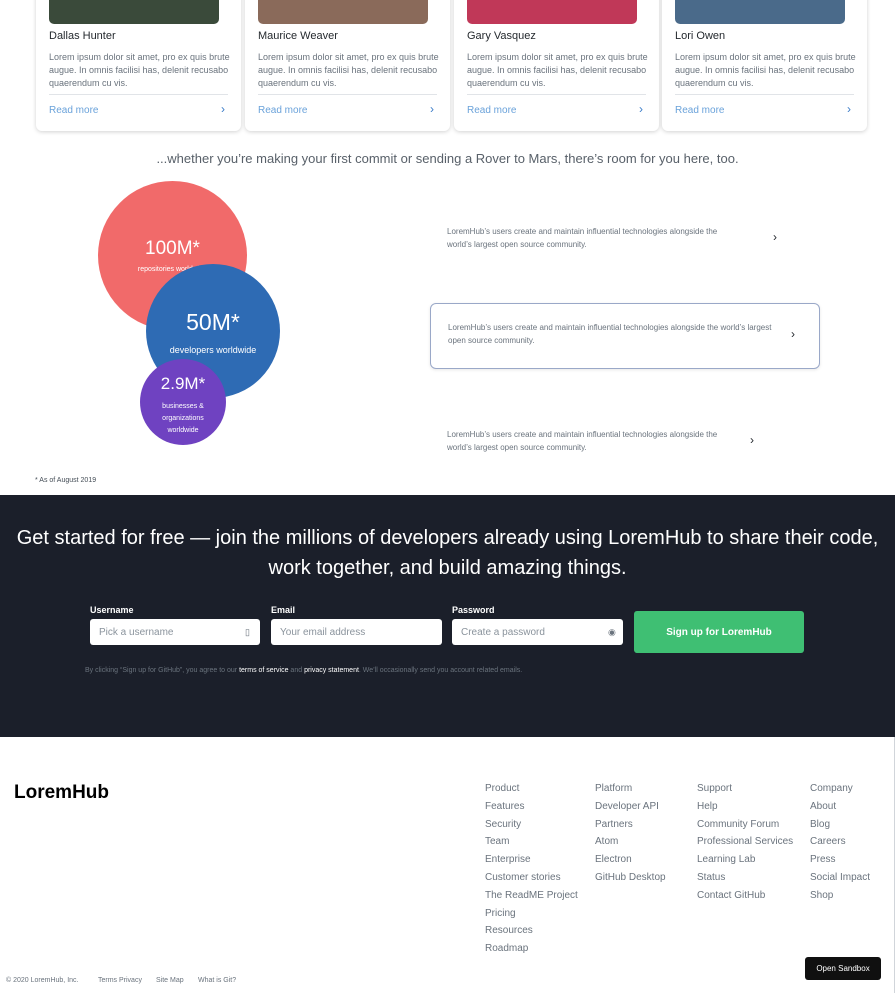  Describe the element at coordinates (531, 825) in the screenshot. I see `footer-link: Security` at that location.